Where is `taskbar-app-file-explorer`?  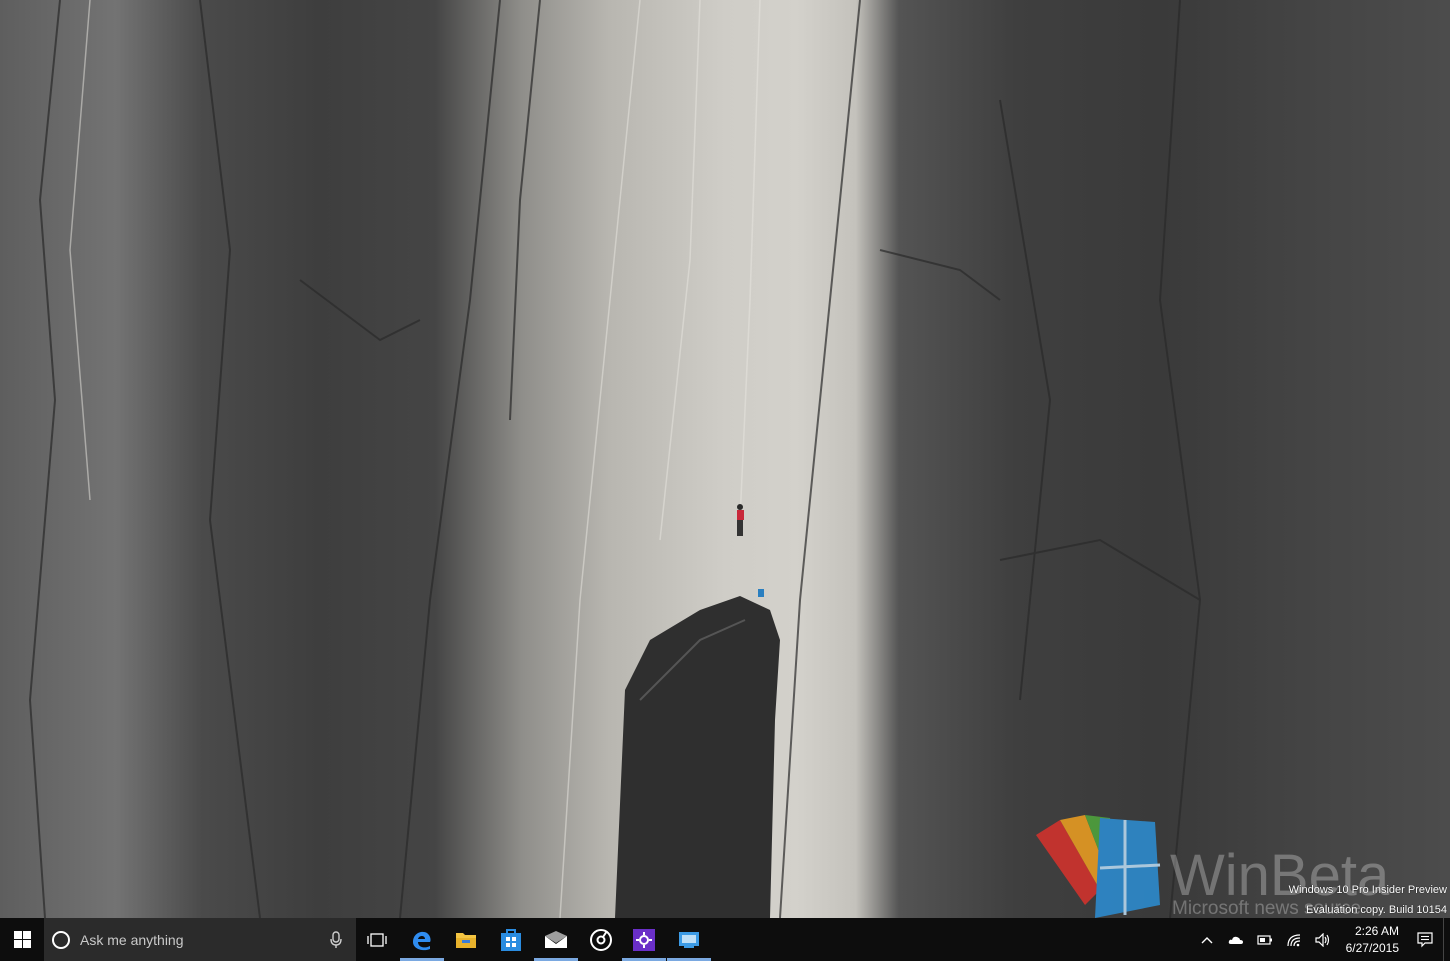
taskbar-app-file-explorer is located at coordinates (466, 939).